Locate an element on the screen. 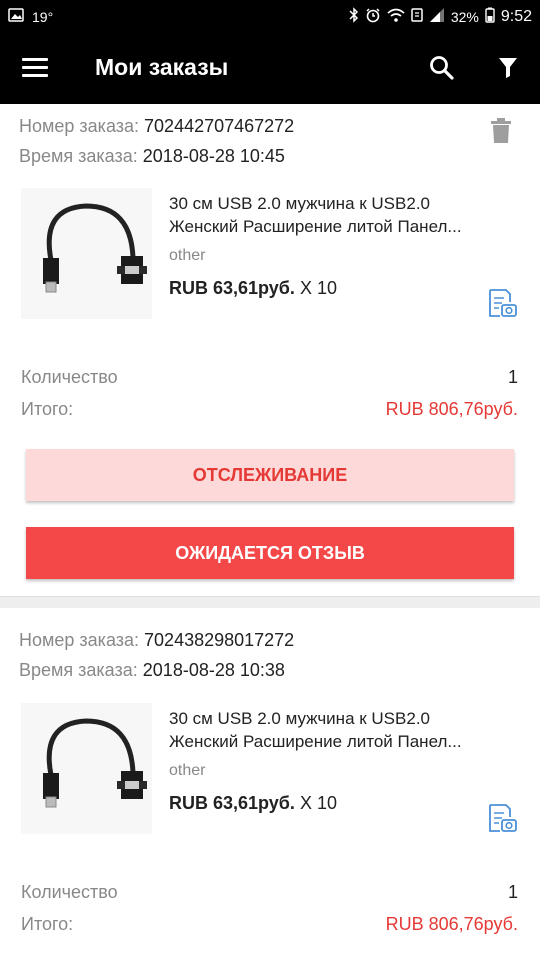  awaiting-review-button: ОЖИДАЕТСЯ ОТЗЫВ is located at coordinates (270, 553).